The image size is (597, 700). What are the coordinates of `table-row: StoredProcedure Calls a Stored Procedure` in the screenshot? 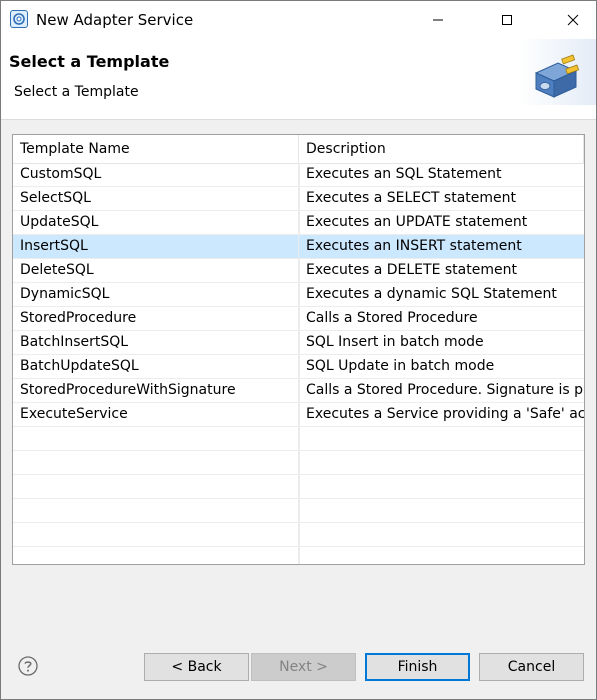 It's located at (298, 319).